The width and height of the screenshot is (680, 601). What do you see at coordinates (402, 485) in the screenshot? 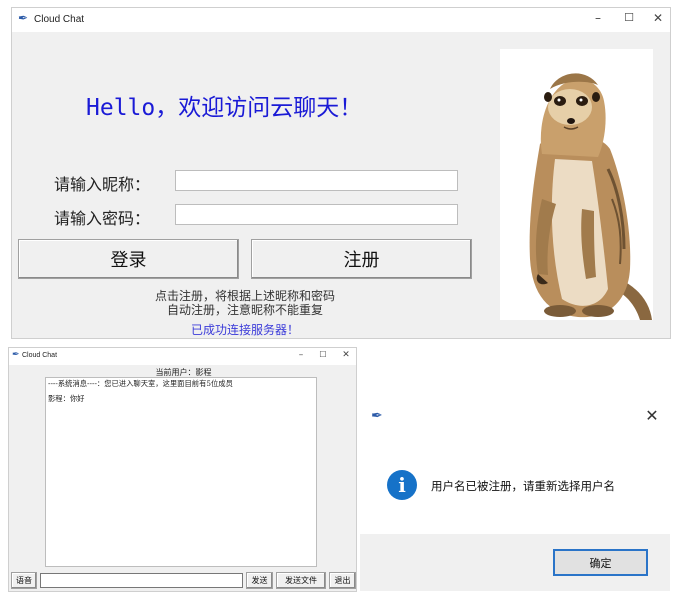
I see `info-icon: i` at bounding box center [402, 485].